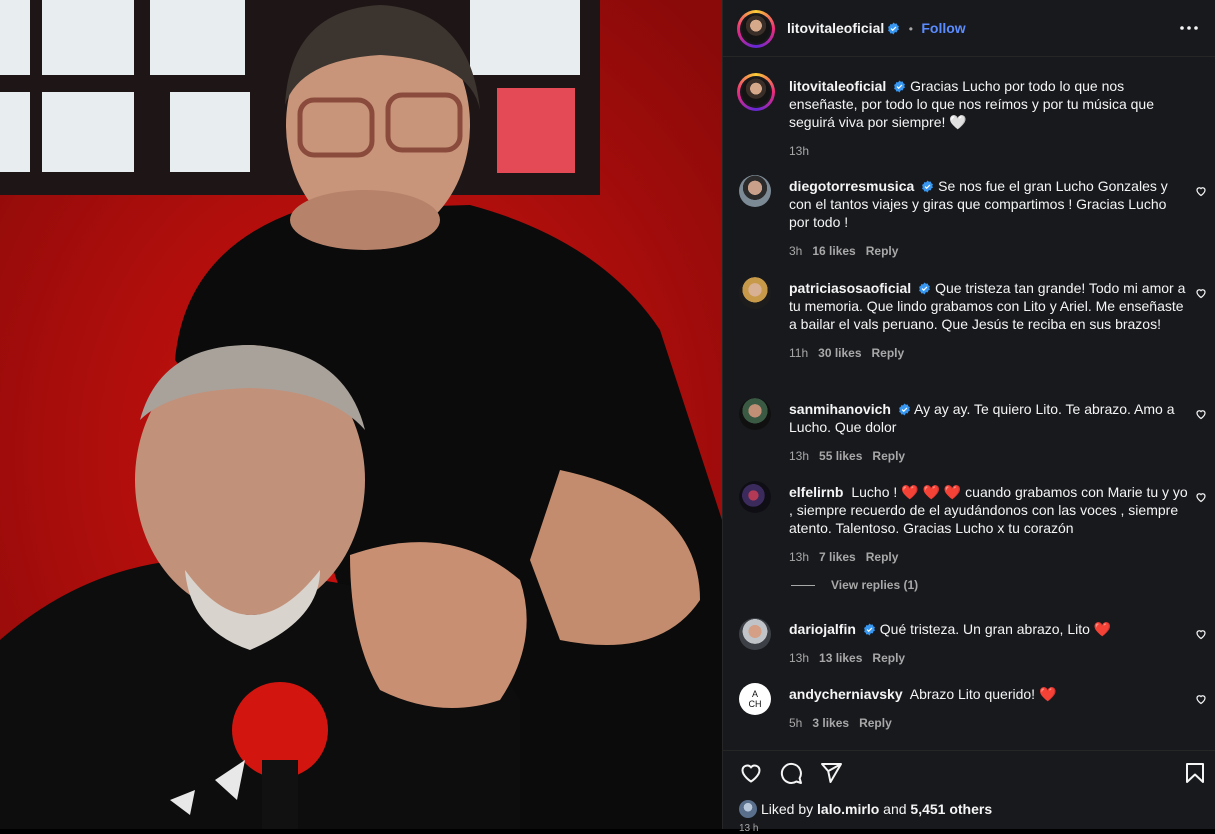 Image resolution: width=1215 pixels, height=834 pixels. What do you see at coordinates (1195, 773) in the screenshot?
I see `bookmark-icon` at bounding box center [1195, 773].